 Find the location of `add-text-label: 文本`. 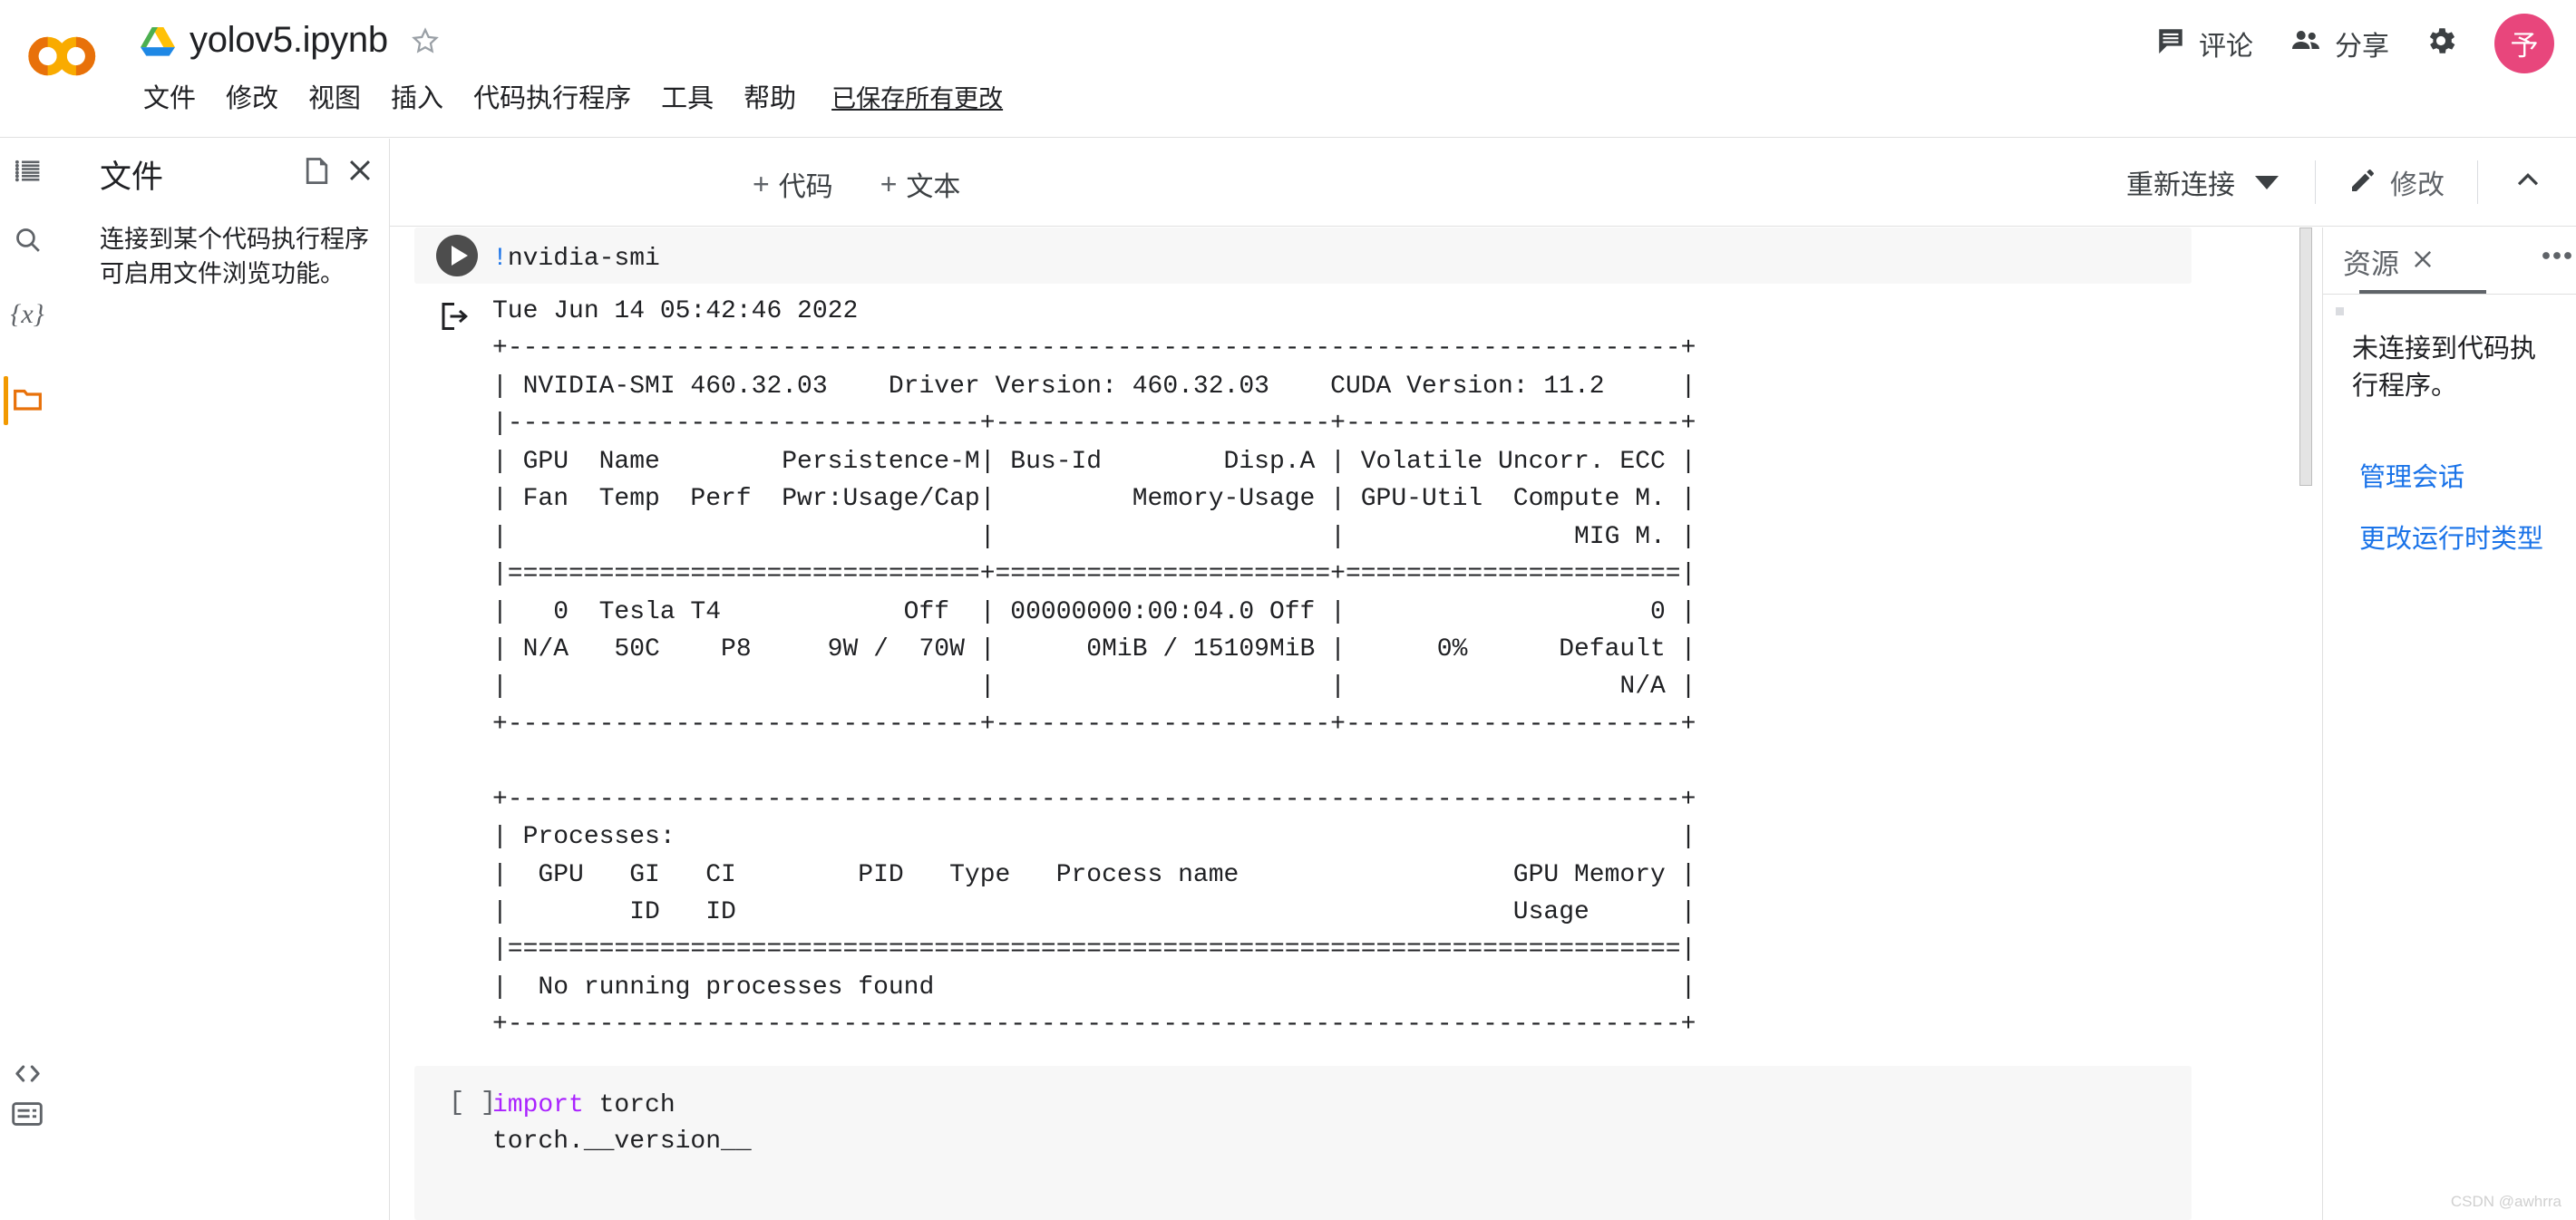

add-text-label: 文本 is located at coordinates (933, 187).